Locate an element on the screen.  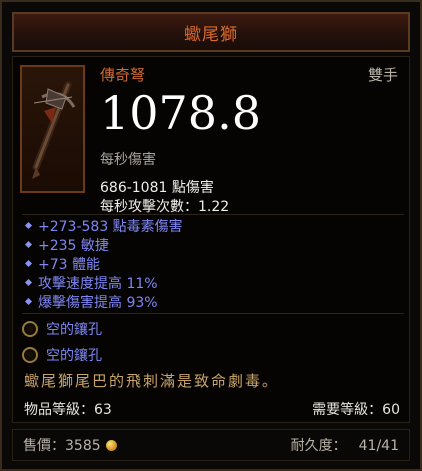
item-level: 物品等級：63 is located at coordinates (68, 410).